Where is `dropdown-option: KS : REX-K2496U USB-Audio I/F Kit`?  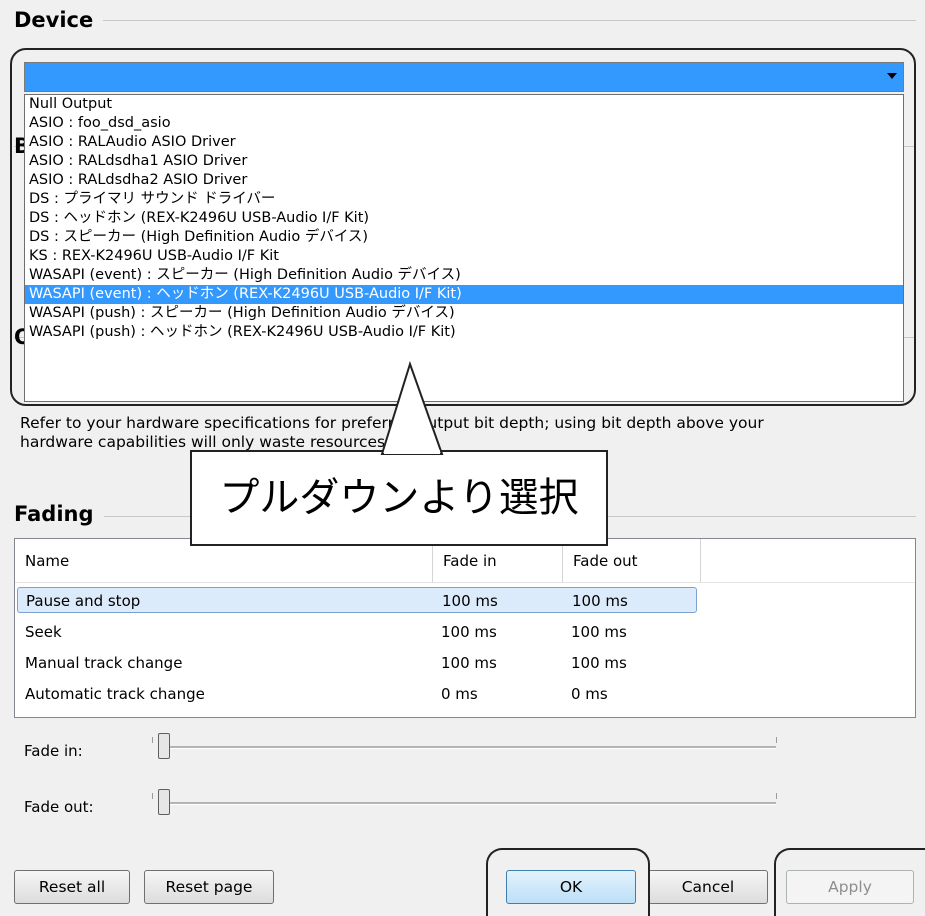
dropdown-option: KS : REX-K2496U USB-Audio I/F Kit is located at coordinates (464, 256).